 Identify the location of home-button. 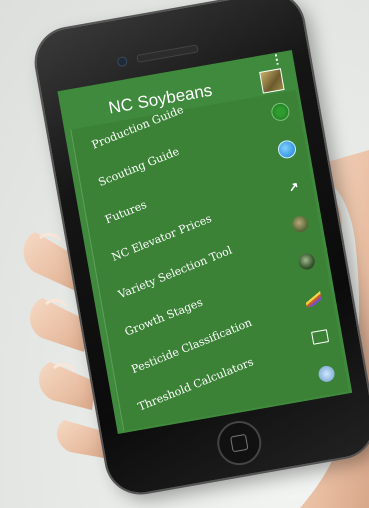
(239, 443).